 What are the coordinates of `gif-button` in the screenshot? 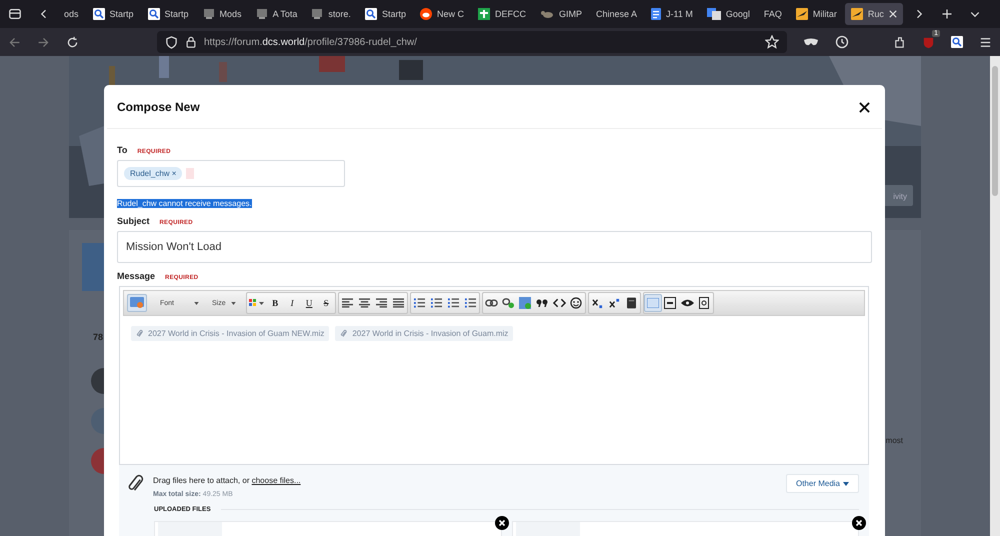 It's located at (670, 303).